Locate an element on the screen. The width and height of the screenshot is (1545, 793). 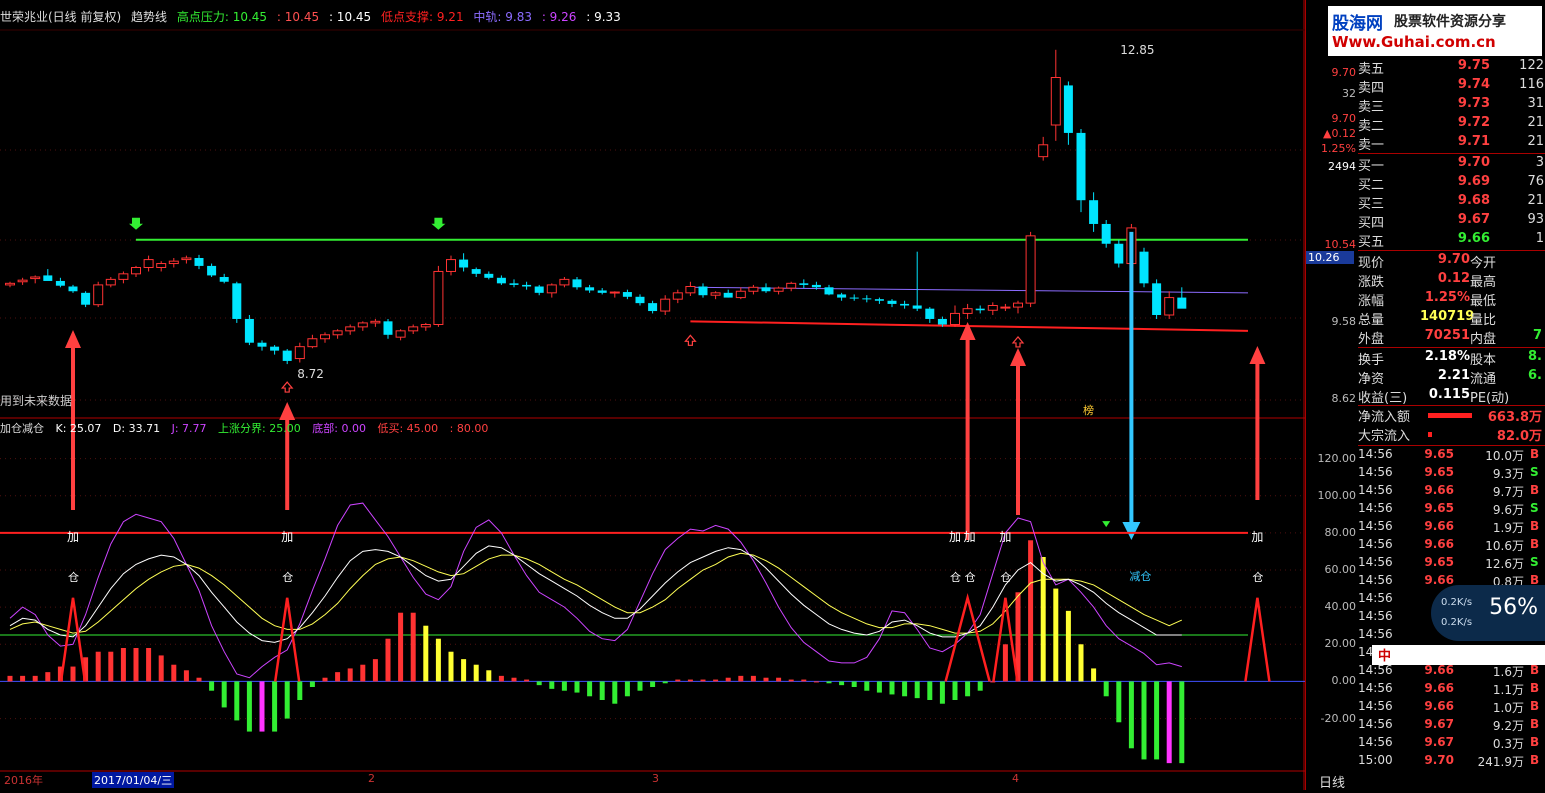
pos-label-4: 仓 is located at coordinates (970, 577).